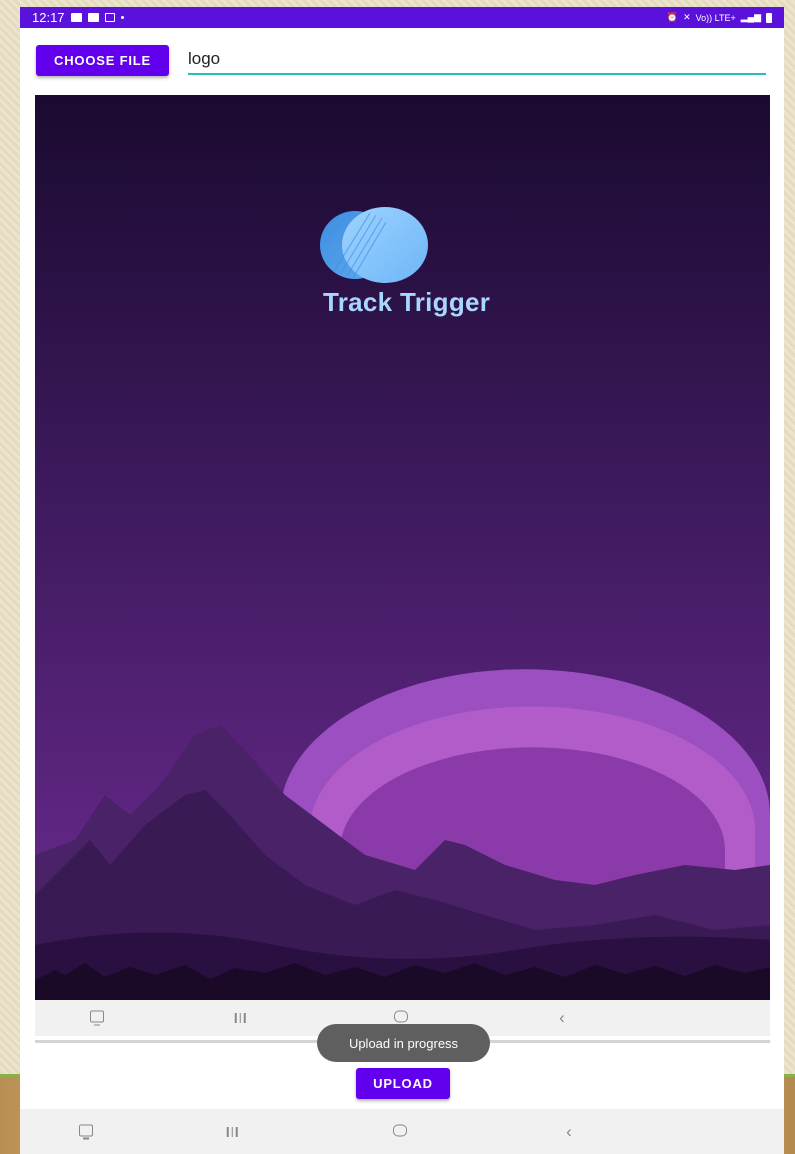 The width and height of the screenshot is (795, 1154). Describe the element at coordinates (769, 17) in the screenshot. I see `battery-icon` at that location.